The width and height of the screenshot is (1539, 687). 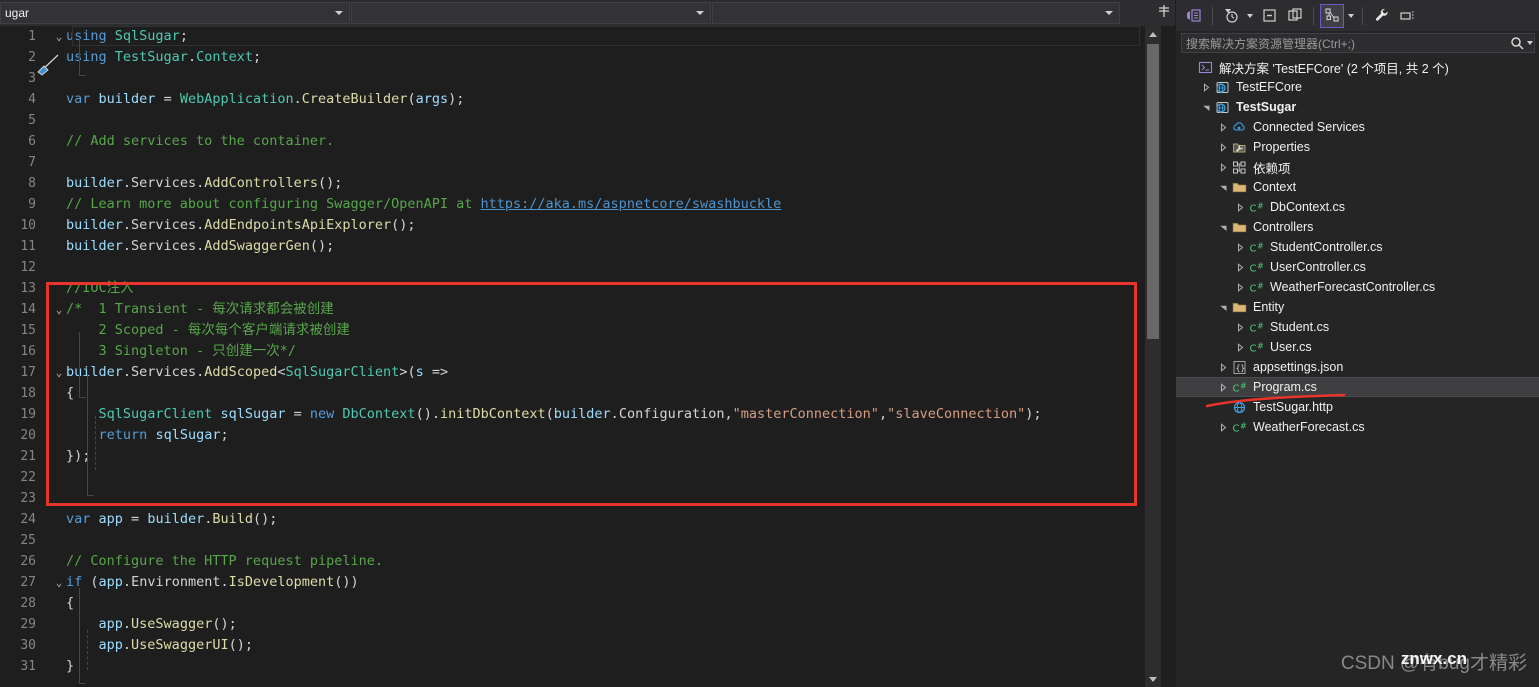 What do you see at coordinates (1357, 287) in the screenshot?
I see `tree-item: C # WeatherForecastController.cs` at bounding box center [1357, 287].